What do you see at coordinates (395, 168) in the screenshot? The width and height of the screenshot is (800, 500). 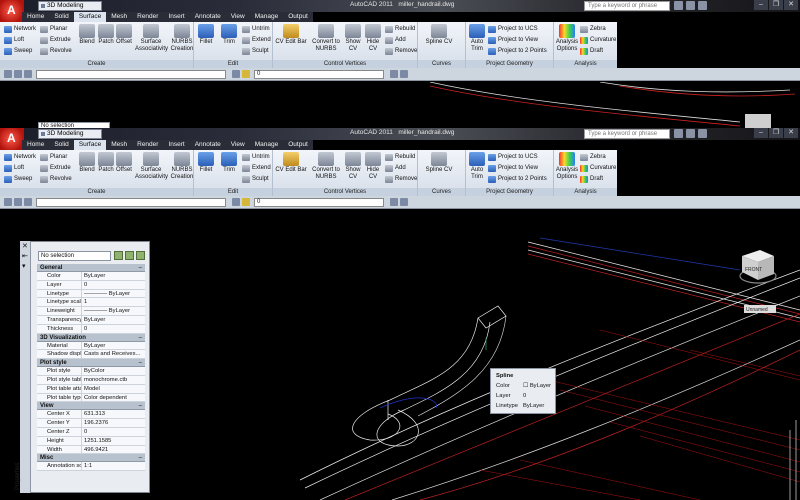 I see `add-cv-button: Add` at bounding box center [395, 168].